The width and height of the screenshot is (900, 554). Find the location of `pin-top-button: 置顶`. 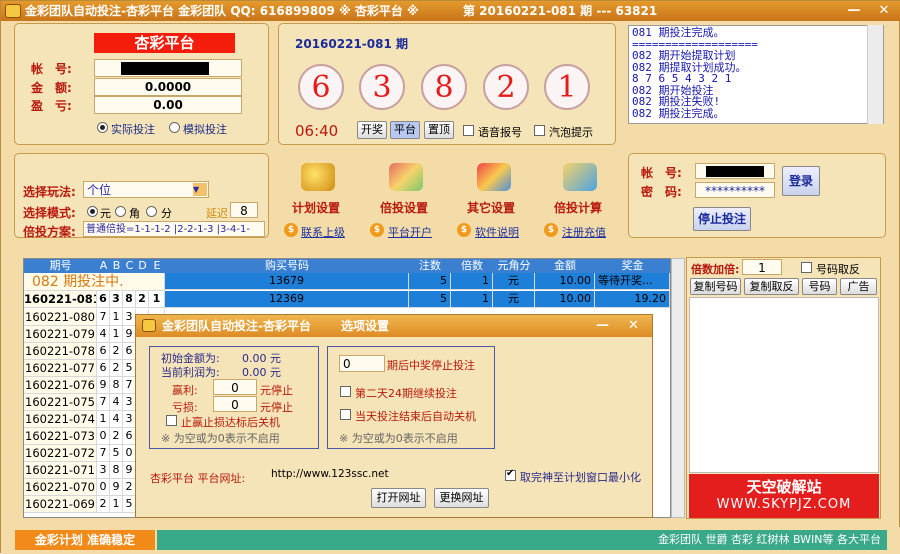

pin-top-button: 置顶 is located at coordinates (439, 130).